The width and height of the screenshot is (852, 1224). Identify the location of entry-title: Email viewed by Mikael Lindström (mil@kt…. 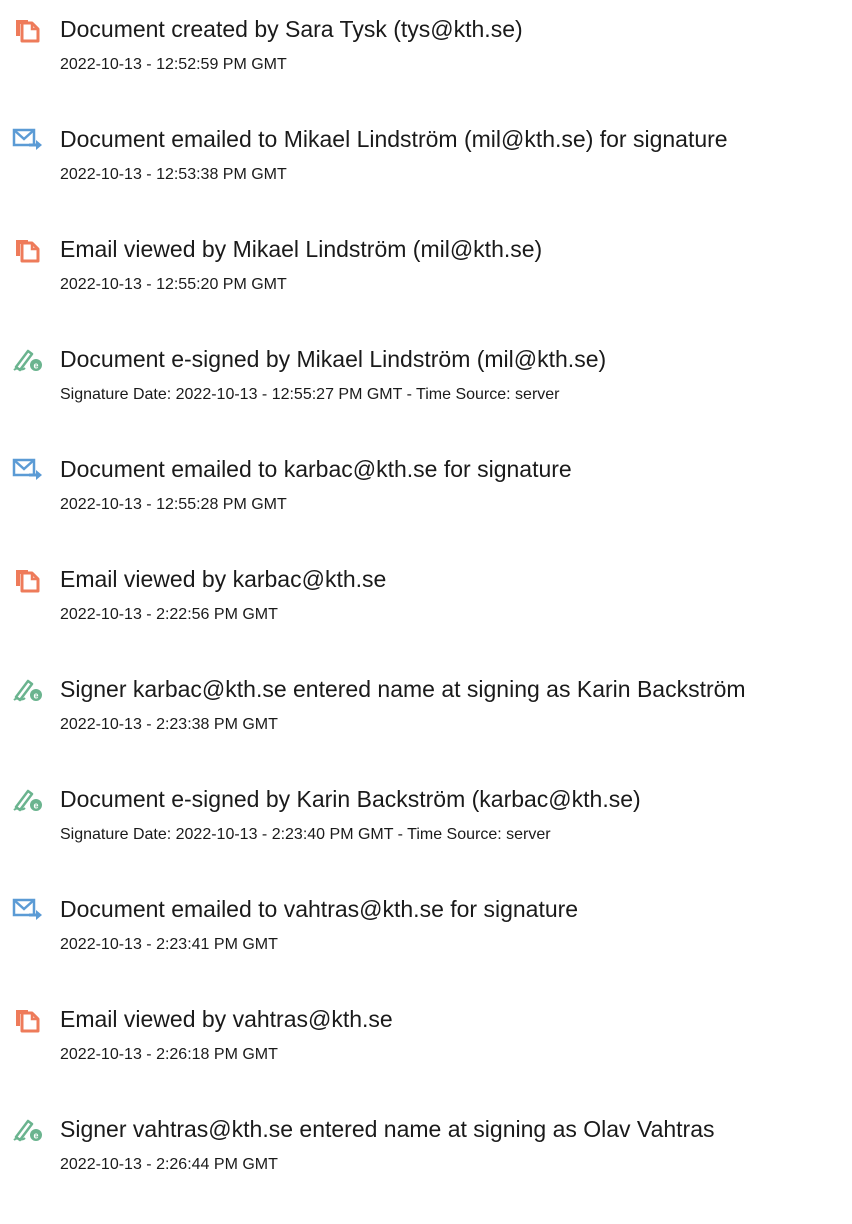
(301, 249).